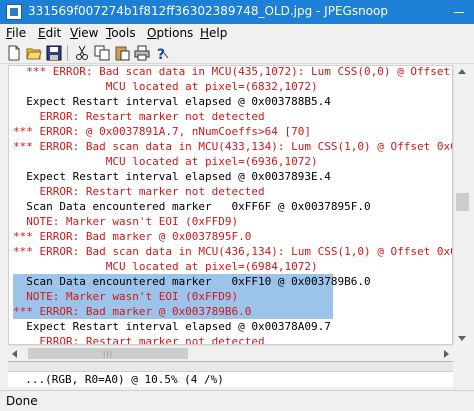  What do you see at coordinates (16, 33) in the screenshot?
I see `menu-file: File` at bounding box center [16, 33].